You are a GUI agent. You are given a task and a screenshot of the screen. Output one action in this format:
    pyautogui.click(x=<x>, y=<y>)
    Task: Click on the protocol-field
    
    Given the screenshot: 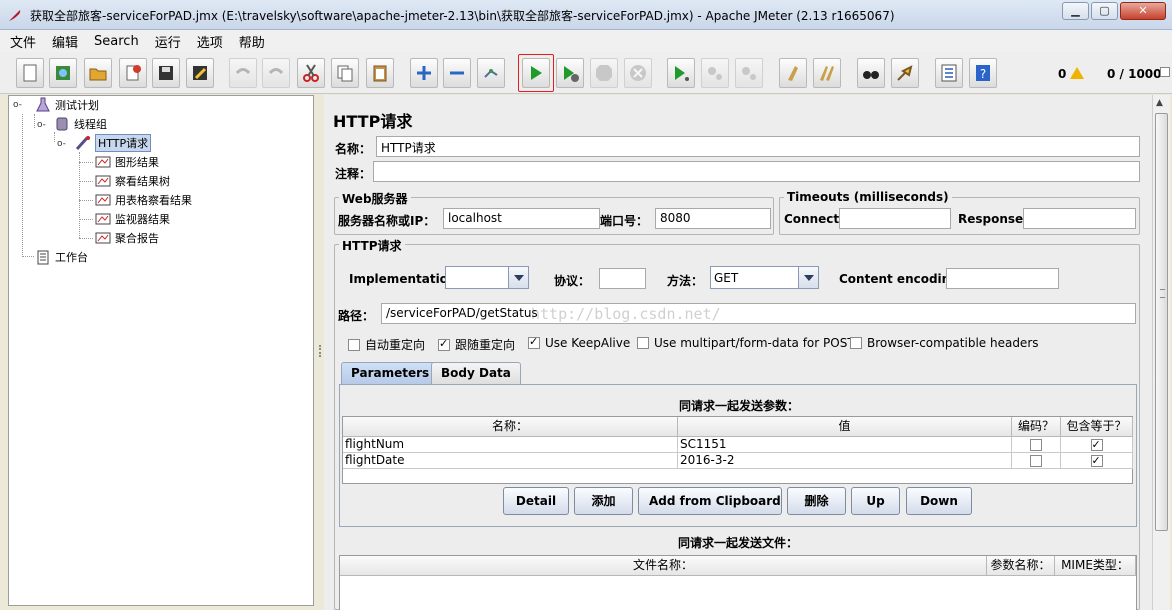 What is the action you would take?
    pyautogui.click(x=622, y=278)
    